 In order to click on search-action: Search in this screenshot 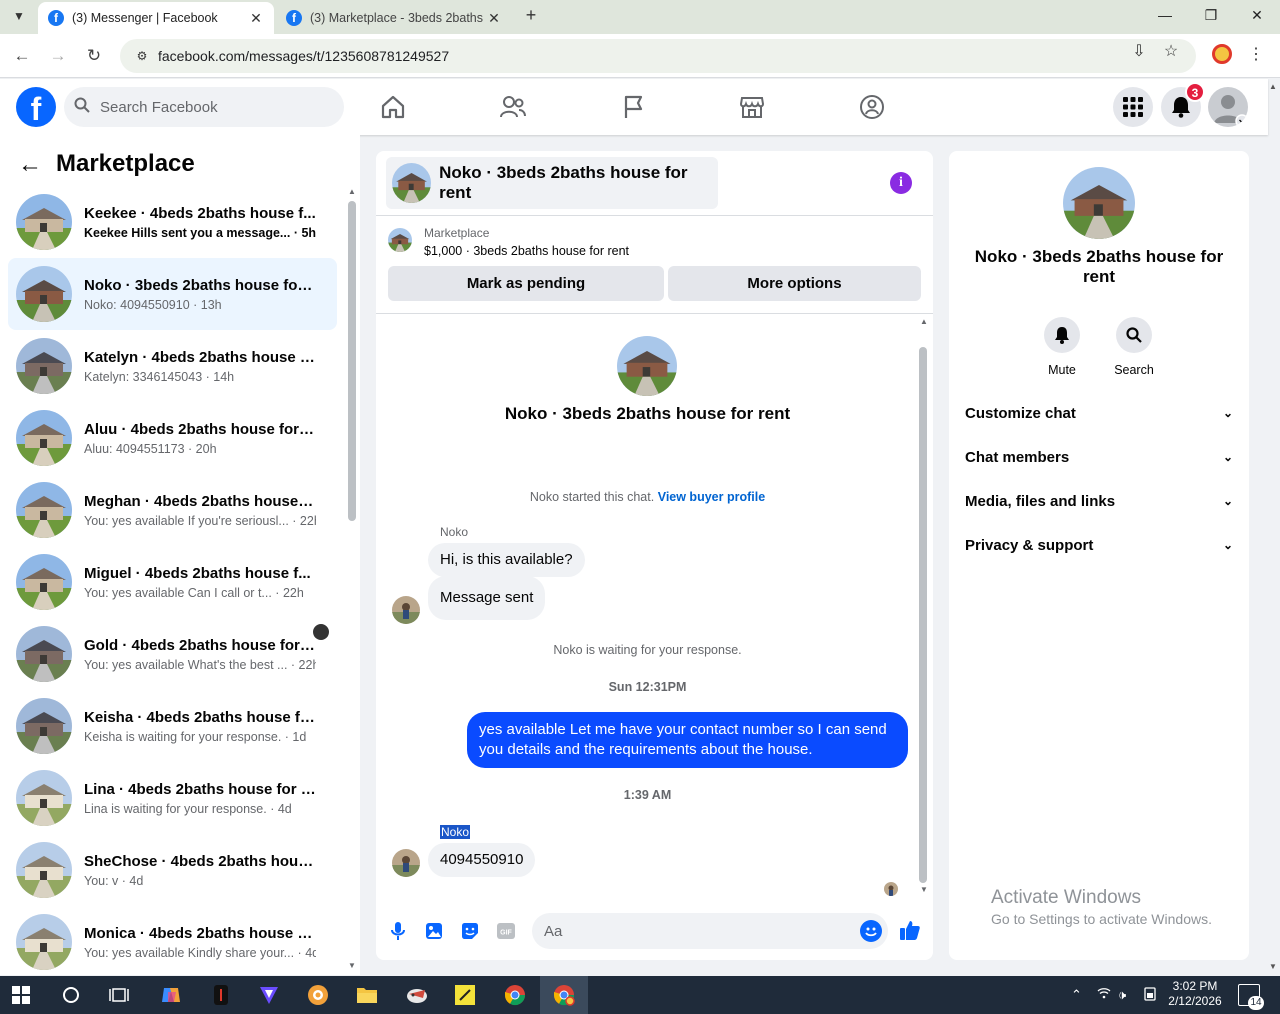, I will do `click(1134, 347)`.